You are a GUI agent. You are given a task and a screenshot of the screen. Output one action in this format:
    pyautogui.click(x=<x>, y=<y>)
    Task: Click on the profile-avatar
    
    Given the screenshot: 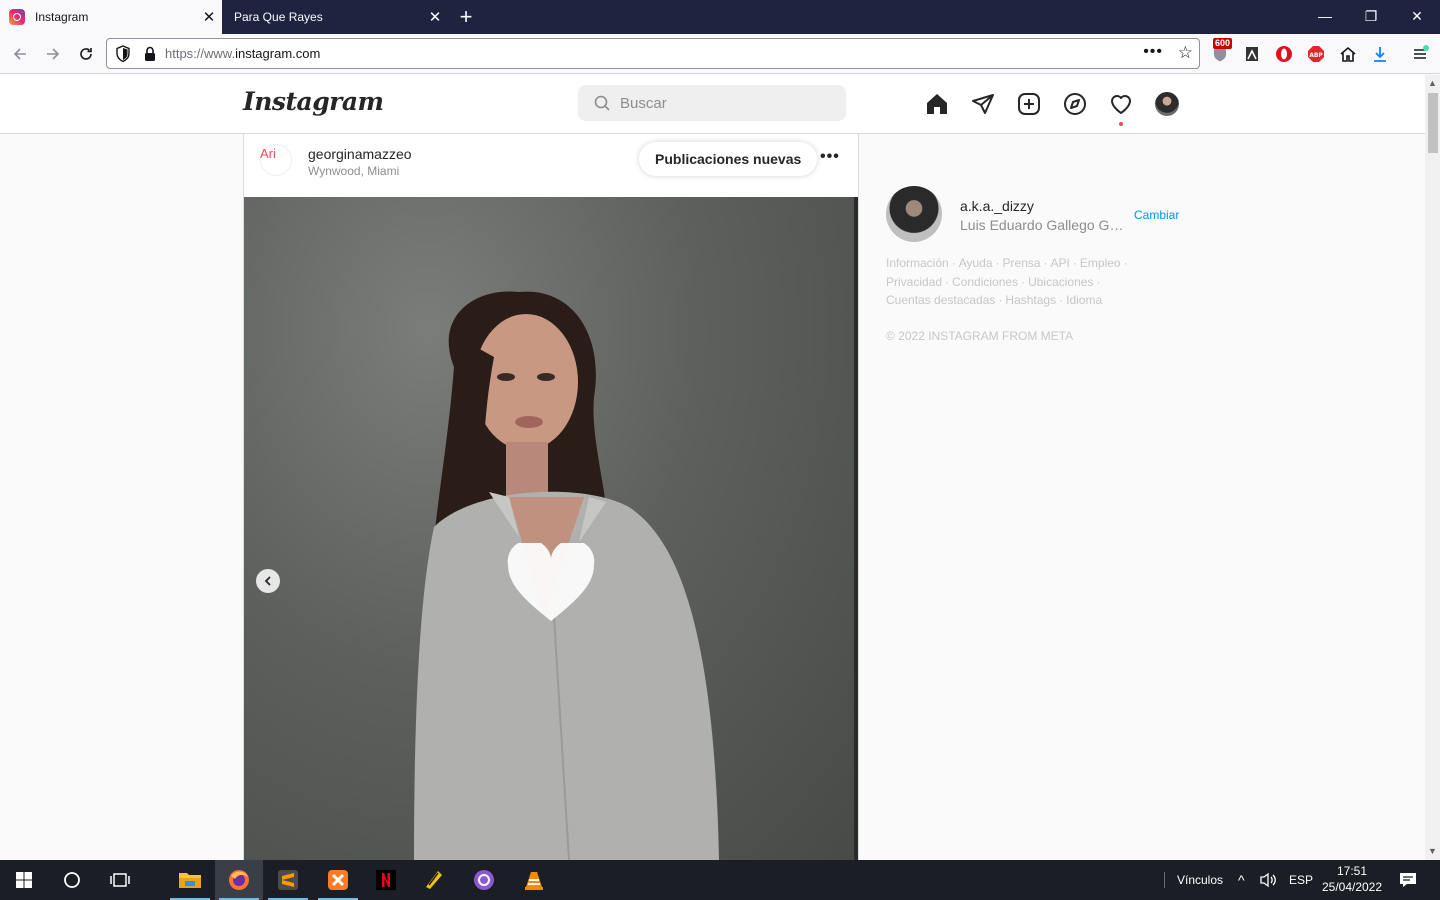 What is the action you would take?
    pyautogui.click(x=1167, y=104)
    